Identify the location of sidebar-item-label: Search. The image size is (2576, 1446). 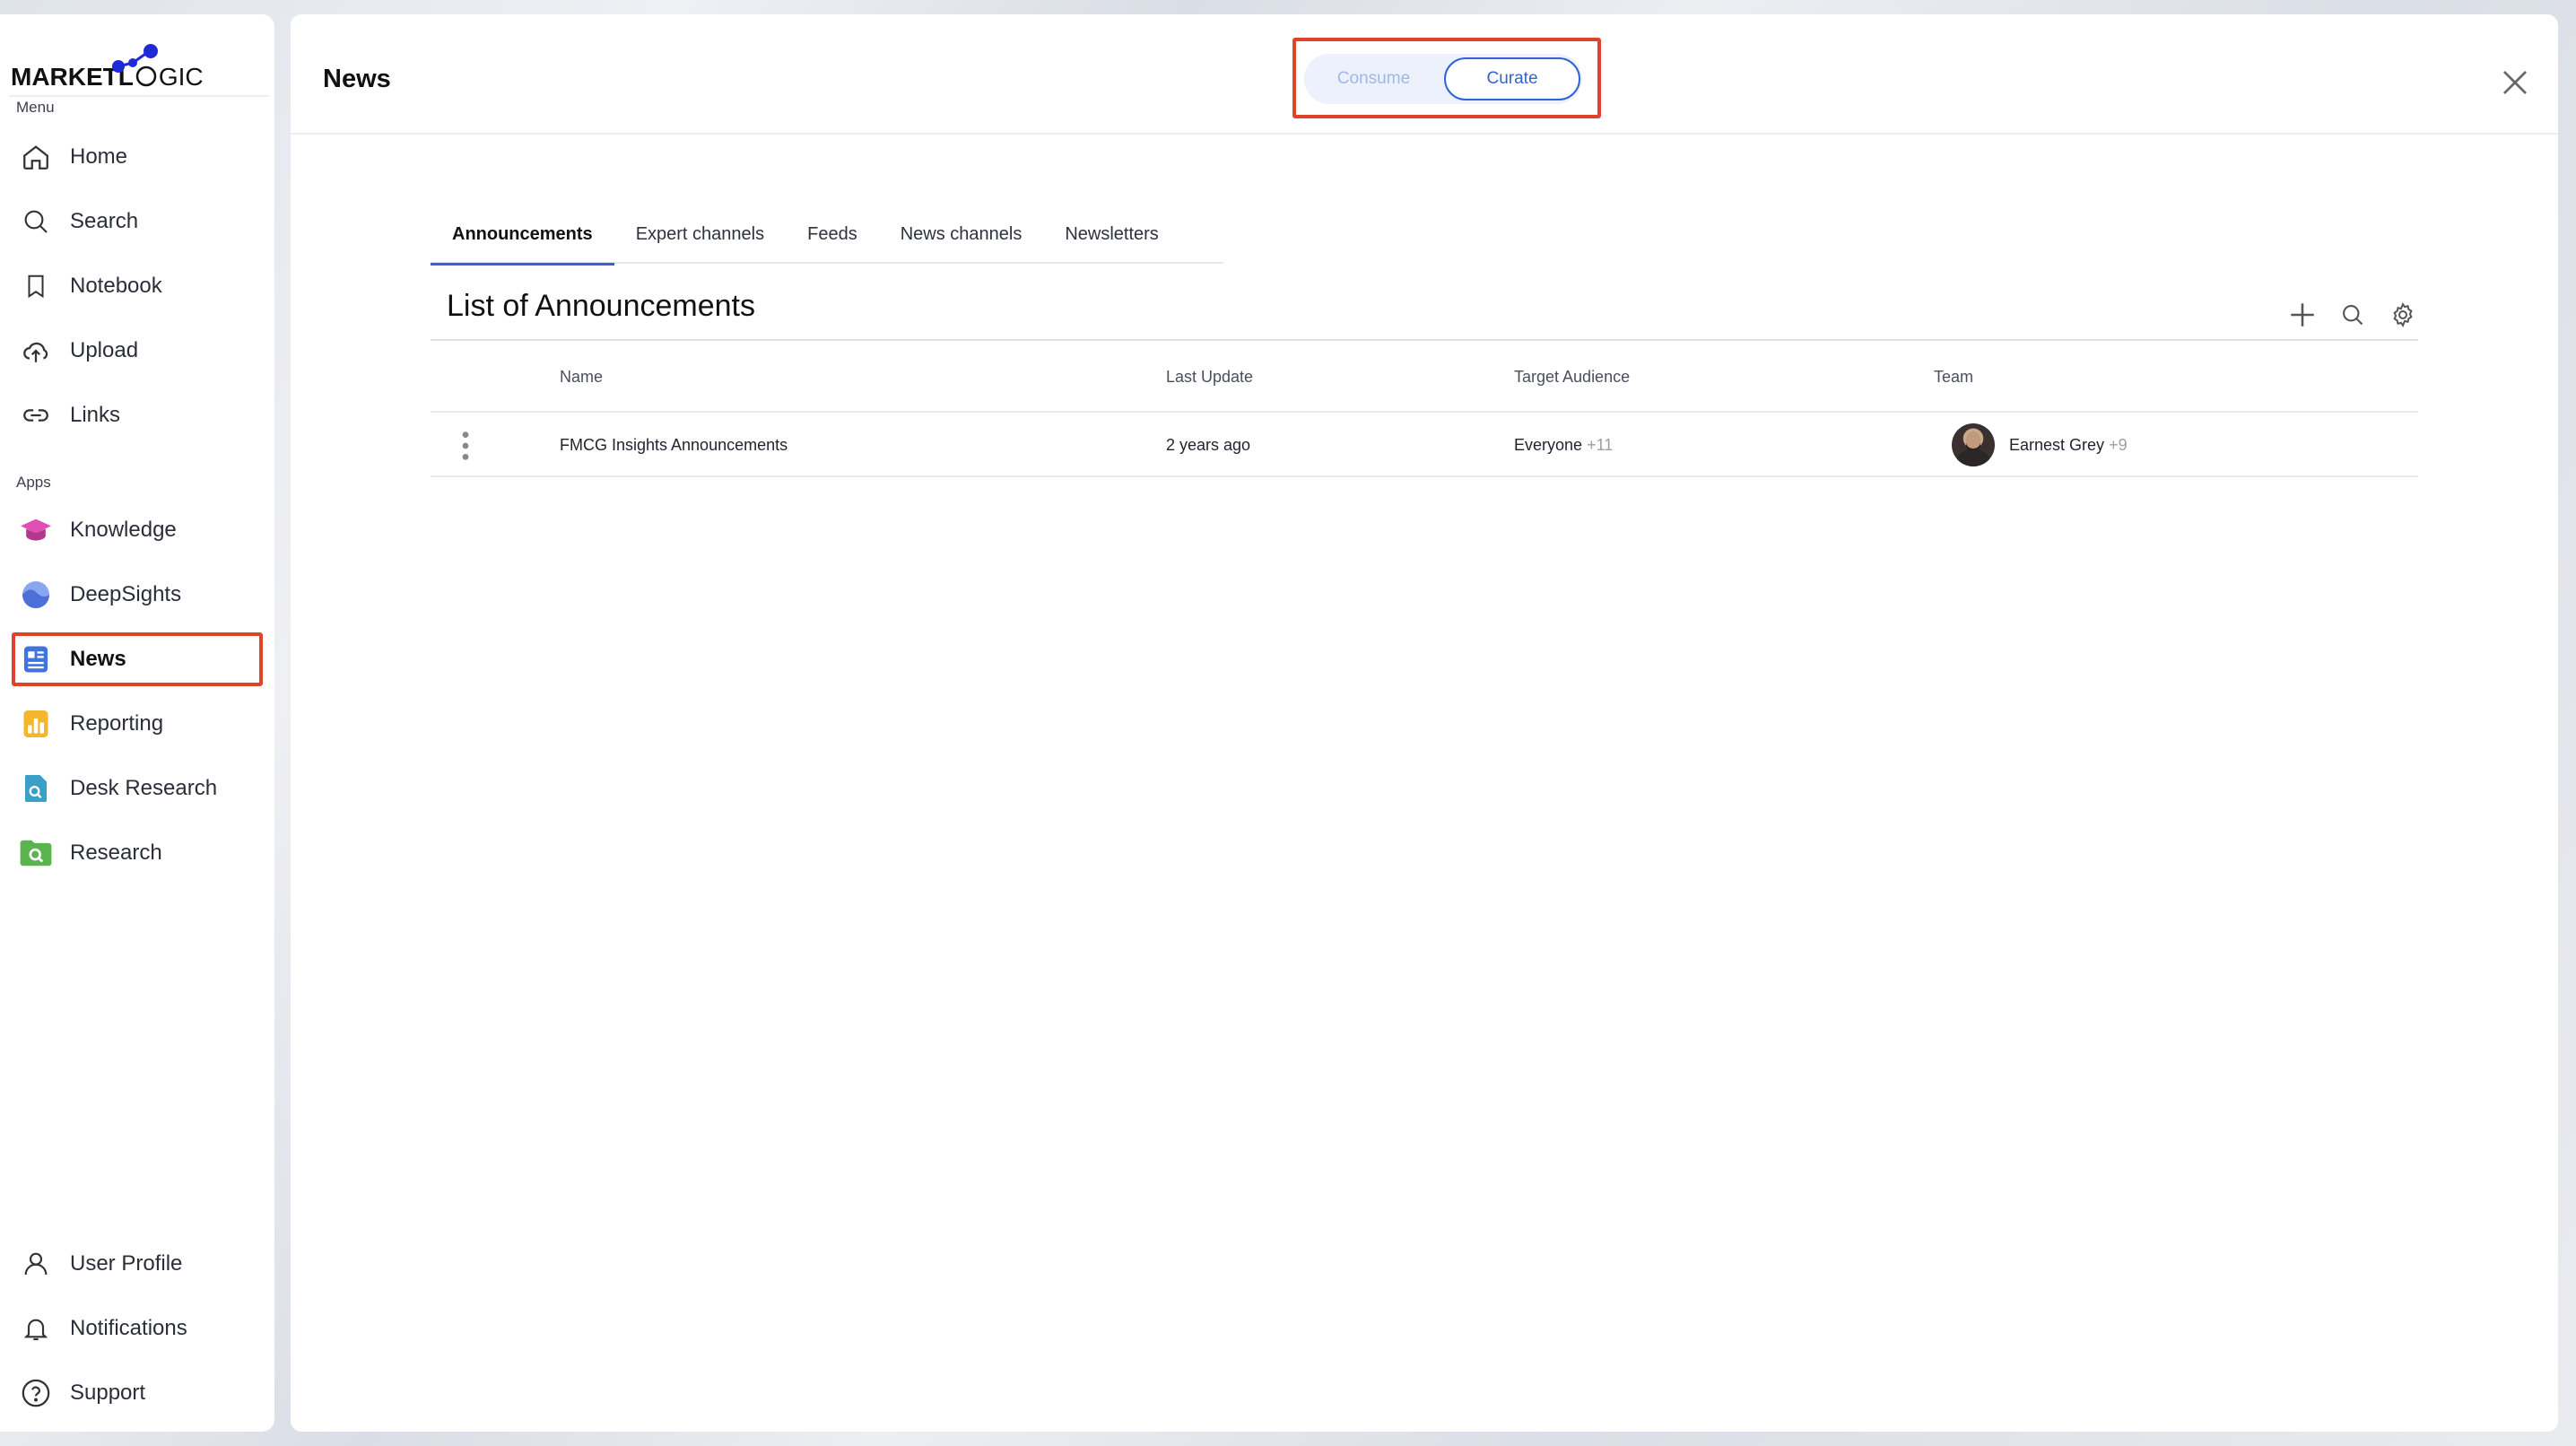
(104, 221).